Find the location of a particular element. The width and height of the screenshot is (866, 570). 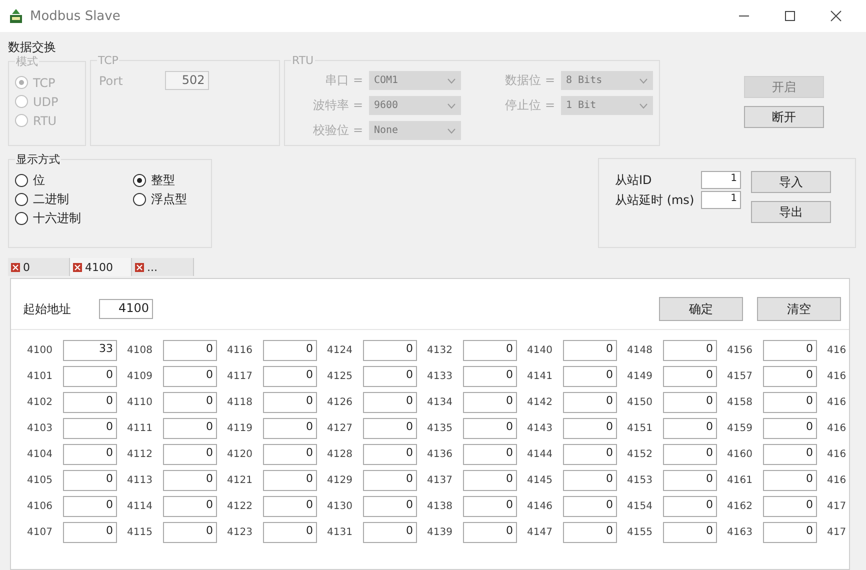

error-icon is located at coordinates (15, 267).